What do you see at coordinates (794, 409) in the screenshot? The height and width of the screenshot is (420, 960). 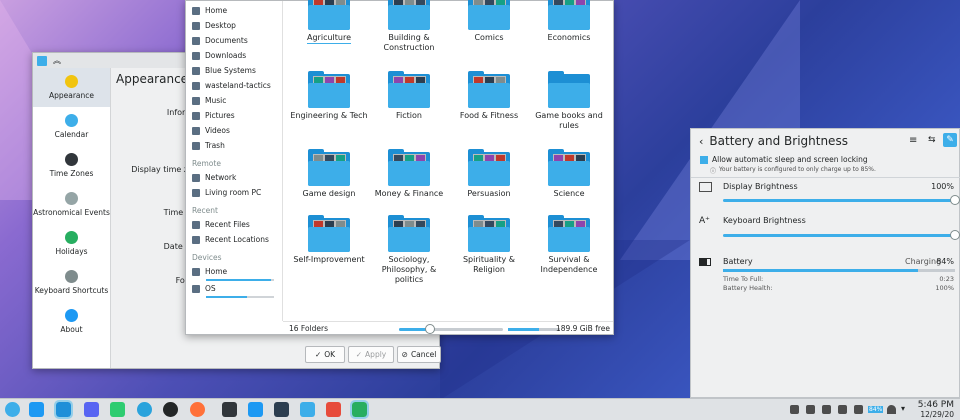 I see `battery-tray-icon` at bounding box center [794, 409].